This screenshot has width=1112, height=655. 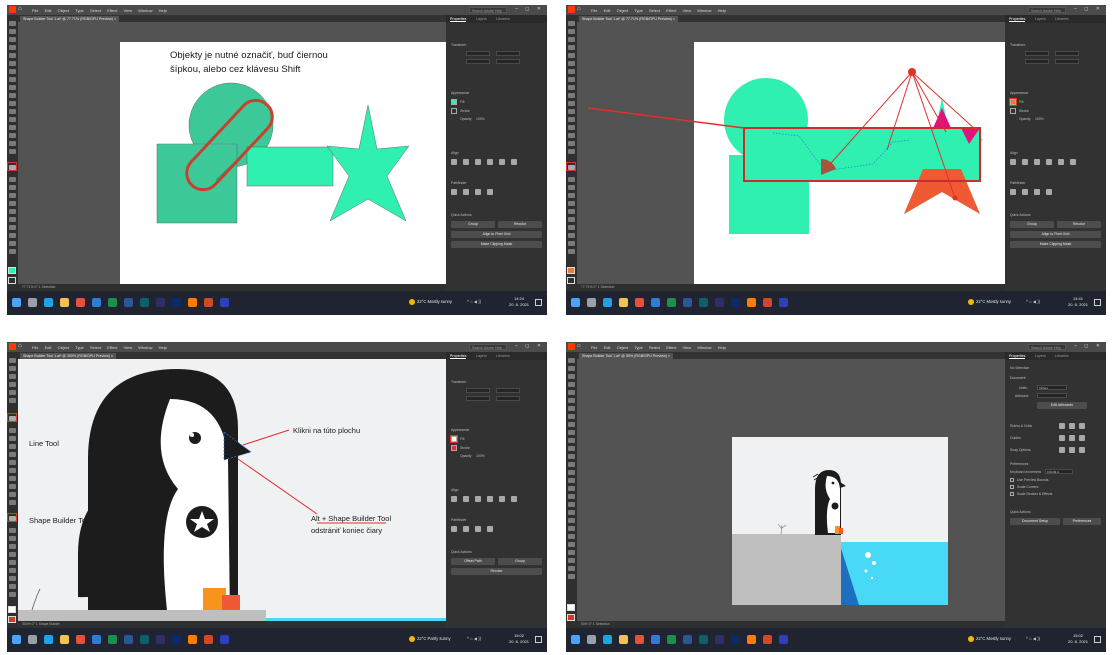 What do you see at coordinates (454, 102) in the screenshot?
I see `fill-color-swatch` at bounding box center [454, 102].